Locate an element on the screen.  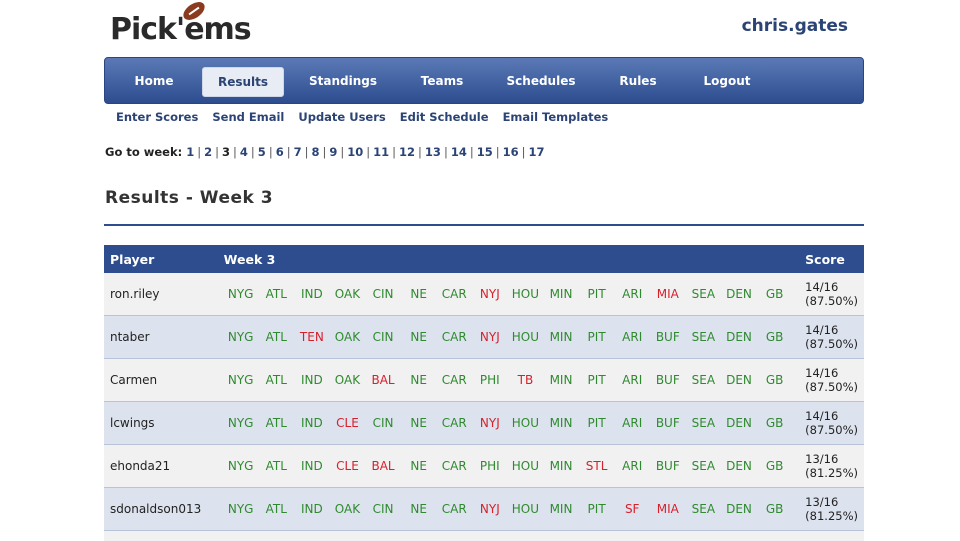
week-link-6: 6 is located at coordinates (280, 152).